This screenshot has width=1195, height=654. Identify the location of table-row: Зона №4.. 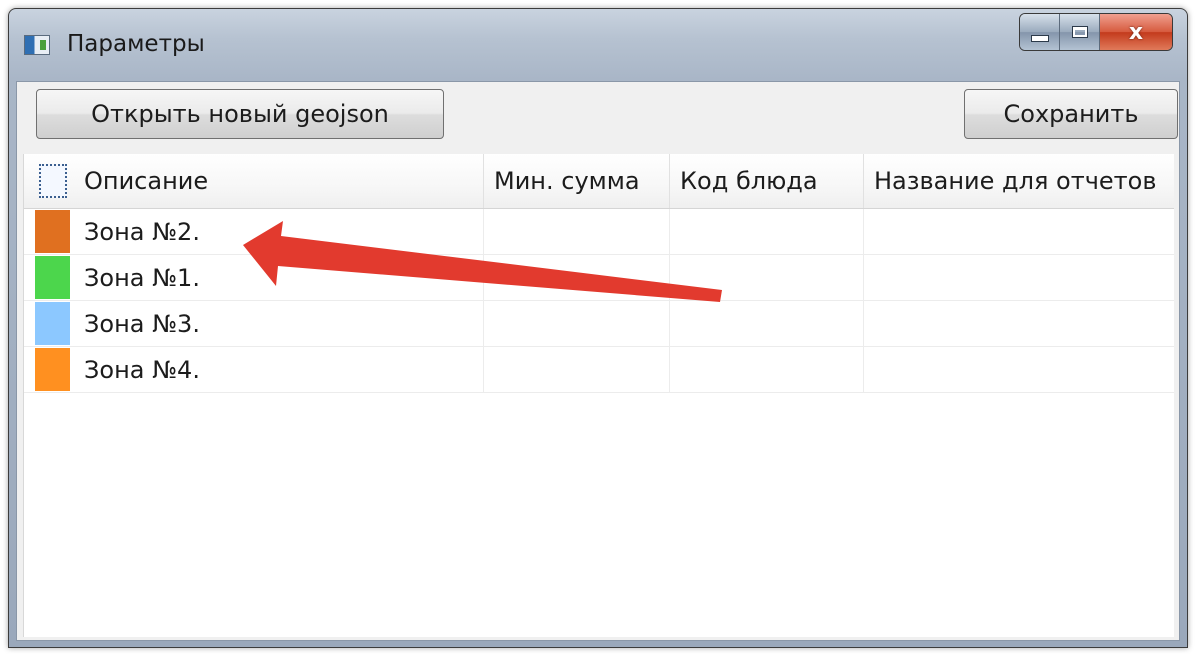
(599, 370).